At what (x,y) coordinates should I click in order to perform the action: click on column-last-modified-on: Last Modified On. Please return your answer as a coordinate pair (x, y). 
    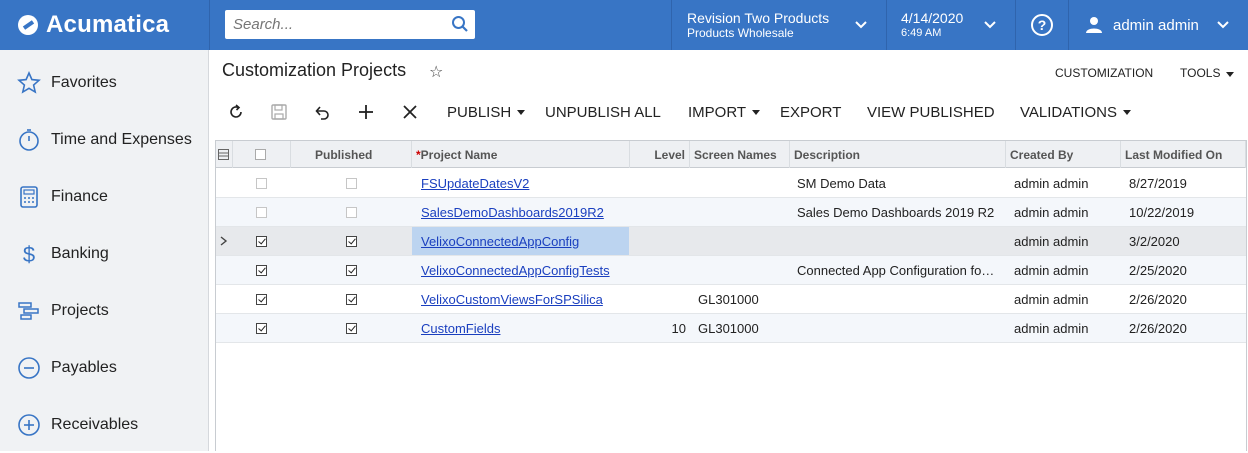
    Looking at the image, I should click on (1183, 154).